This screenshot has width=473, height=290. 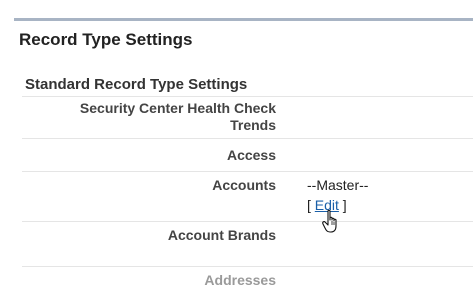 What do you see at coordinates (251, 155) in the screenshot?
I see `row-label-access: Access` at bounding box center [251, 155].